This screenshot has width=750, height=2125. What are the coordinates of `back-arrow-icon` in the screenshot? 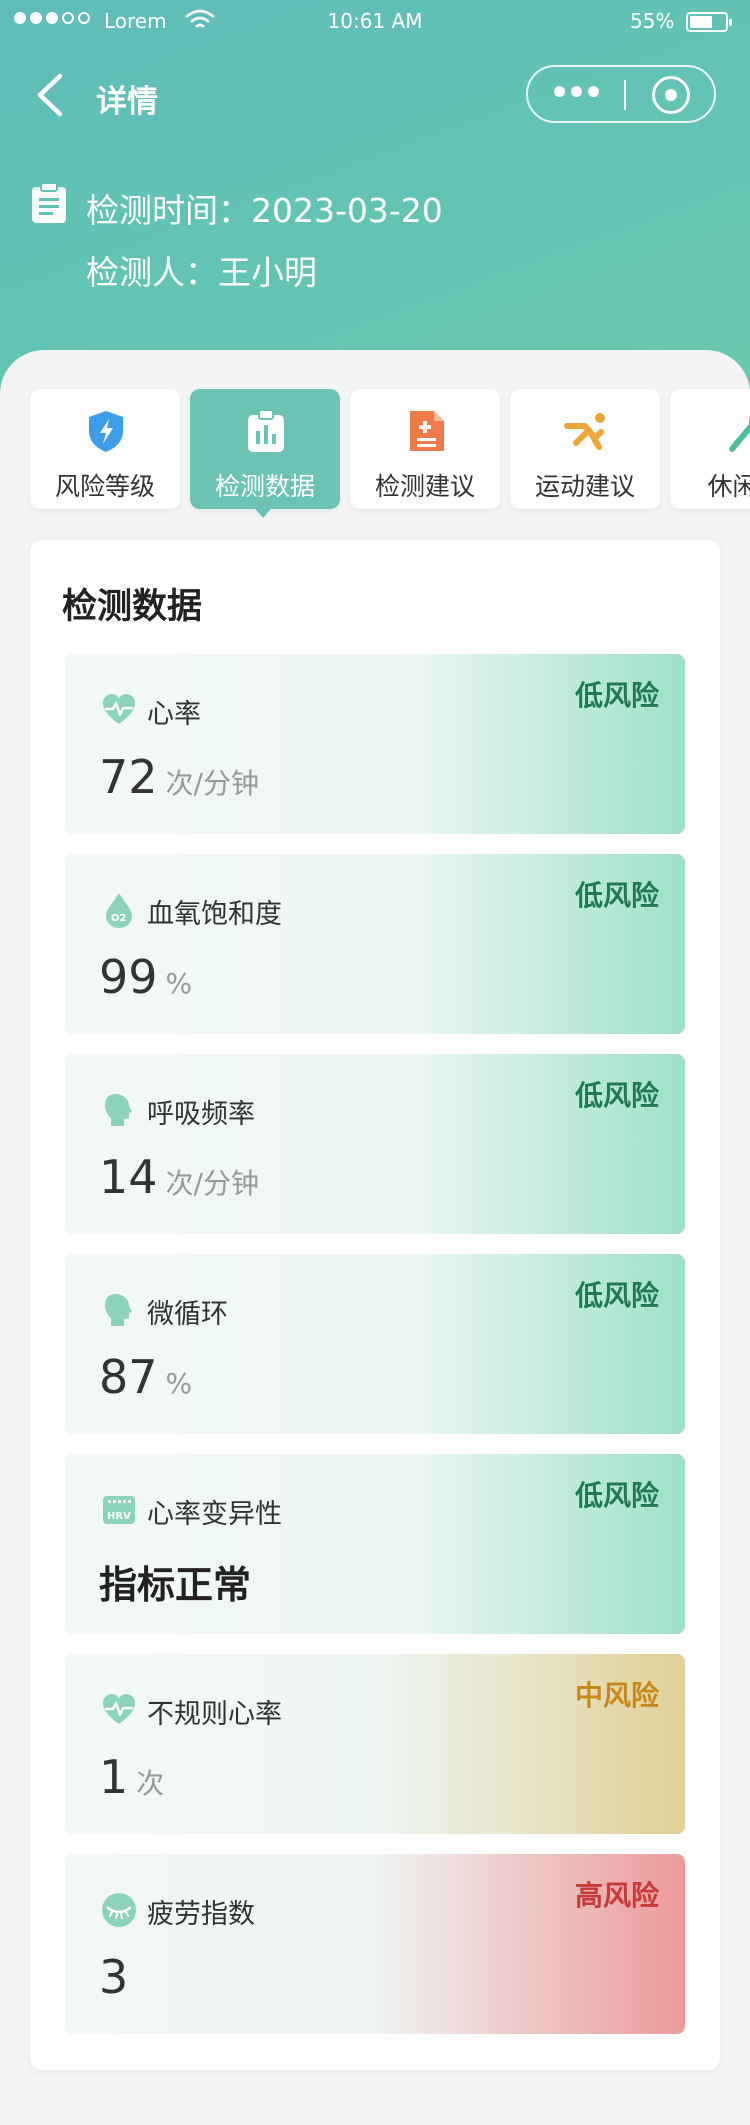 It's located at (50, 95).